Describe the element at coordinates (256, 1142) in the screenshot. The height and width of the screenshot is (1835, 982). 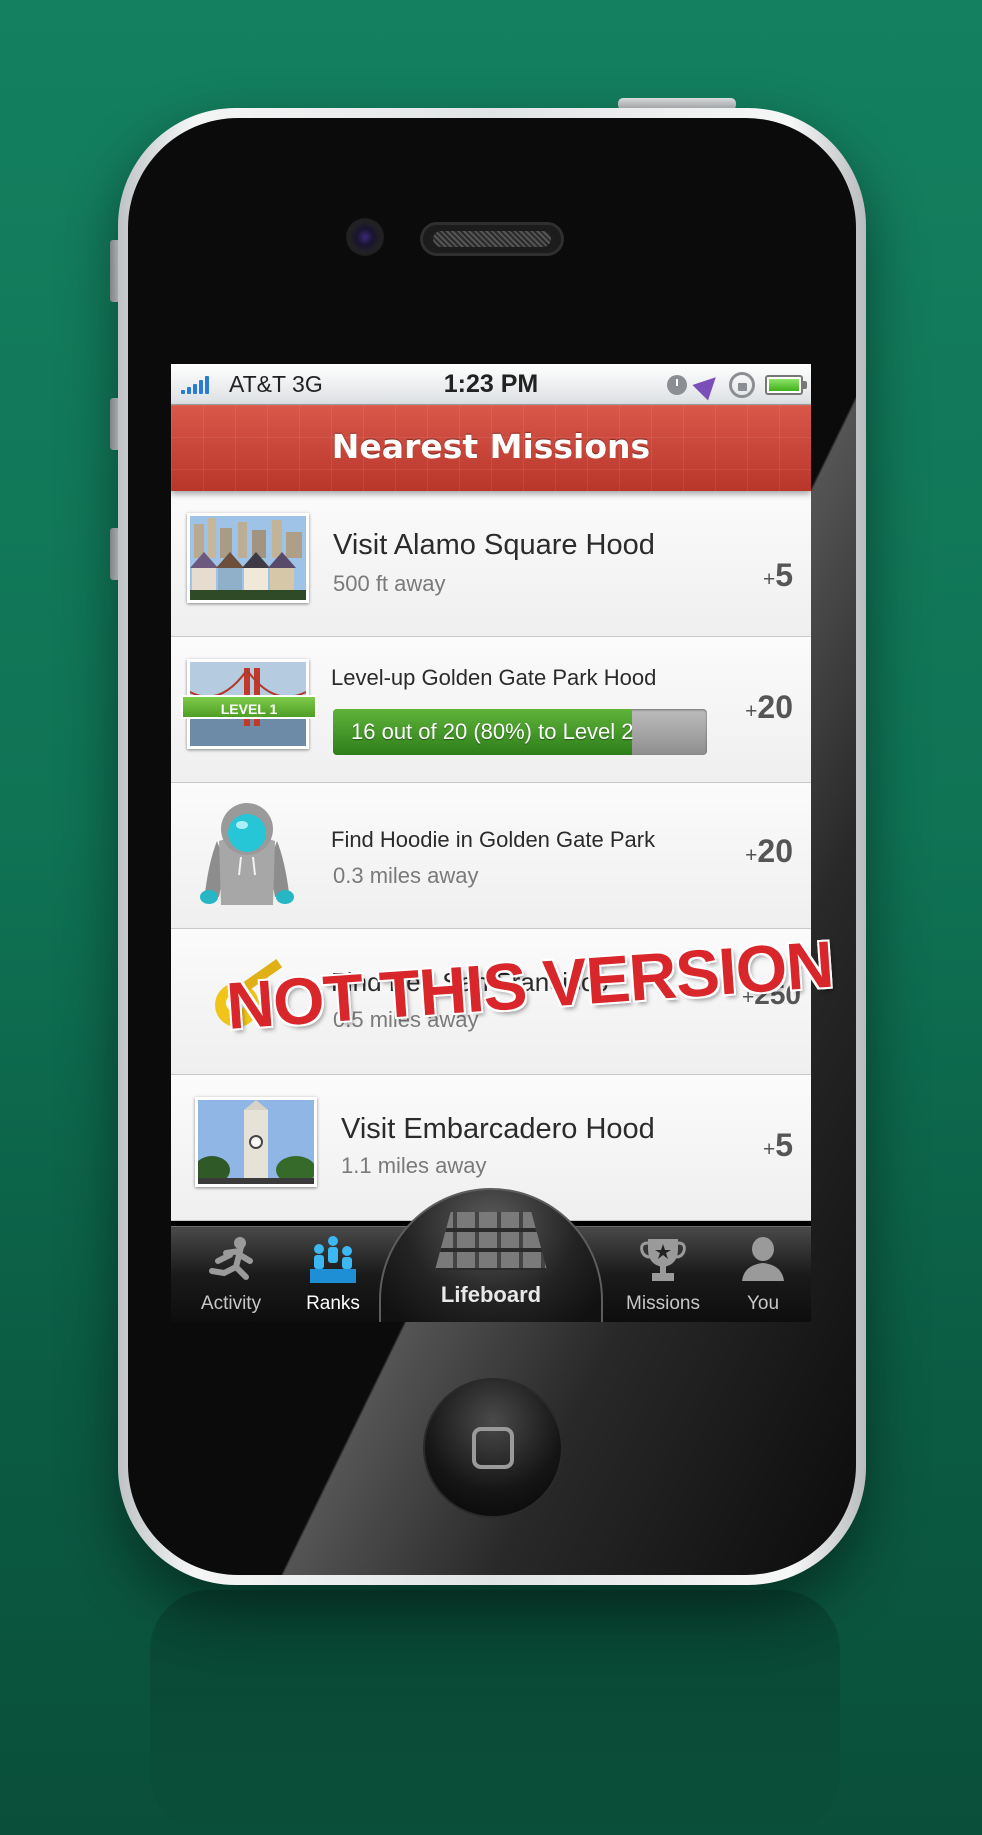
I see `ferry-building-photo` at that location.